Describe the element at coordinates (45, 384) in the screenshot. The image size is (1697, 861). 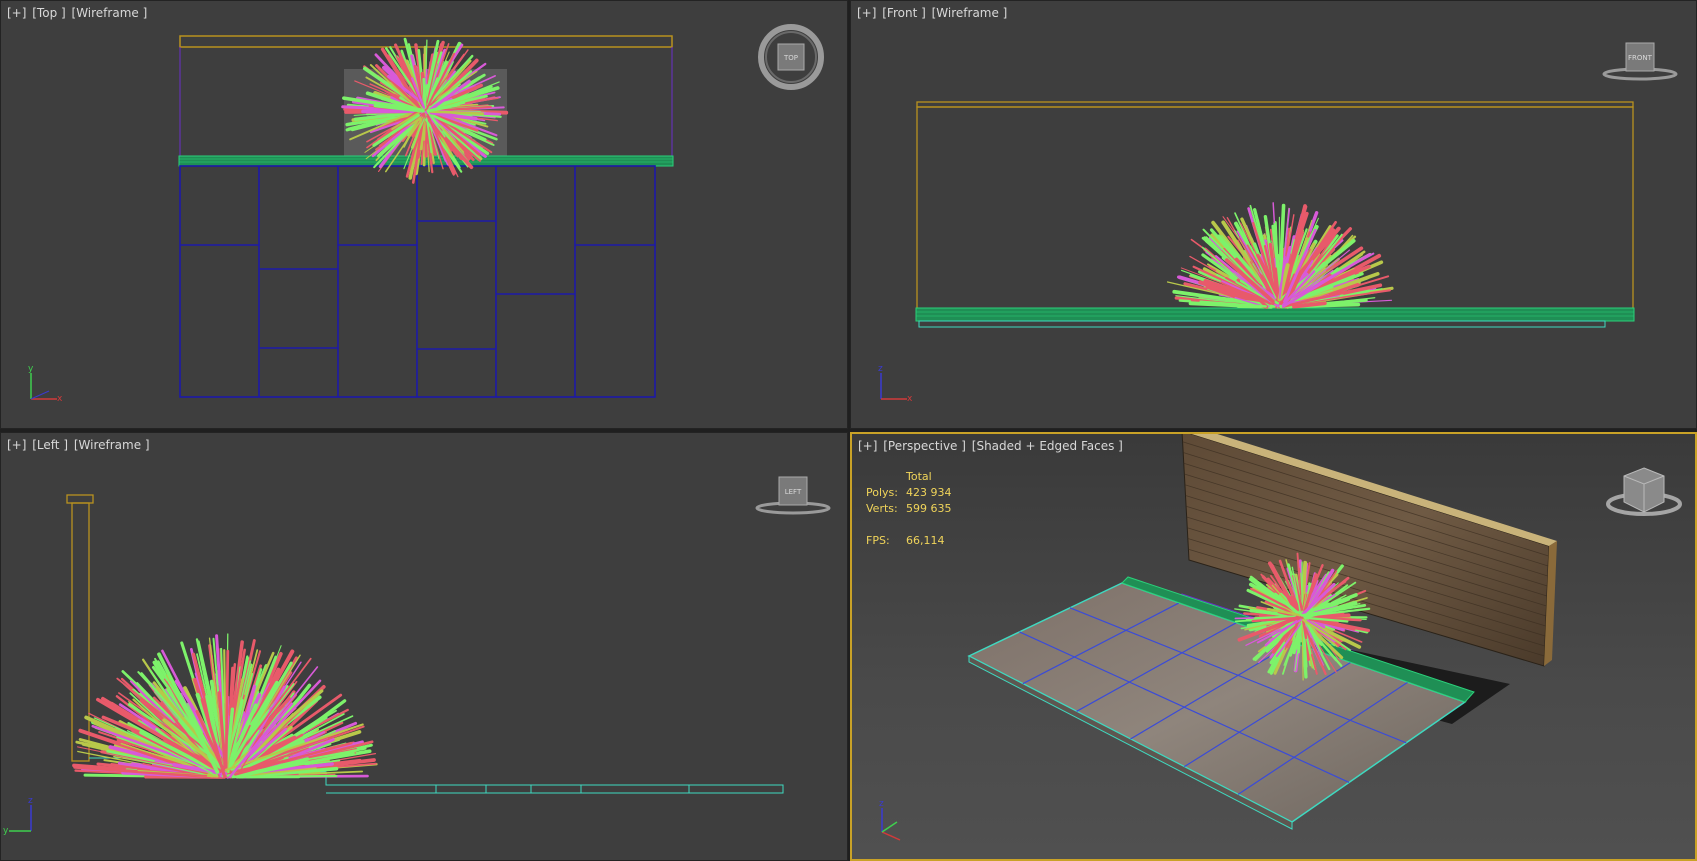
I see `axis-tripod-icon: y x` at that location.